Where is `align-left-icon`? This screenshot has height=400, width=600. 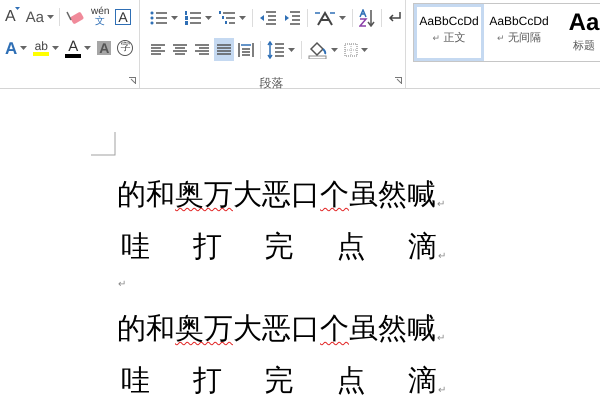 align-left-icon is located at coordinates (158, 49).